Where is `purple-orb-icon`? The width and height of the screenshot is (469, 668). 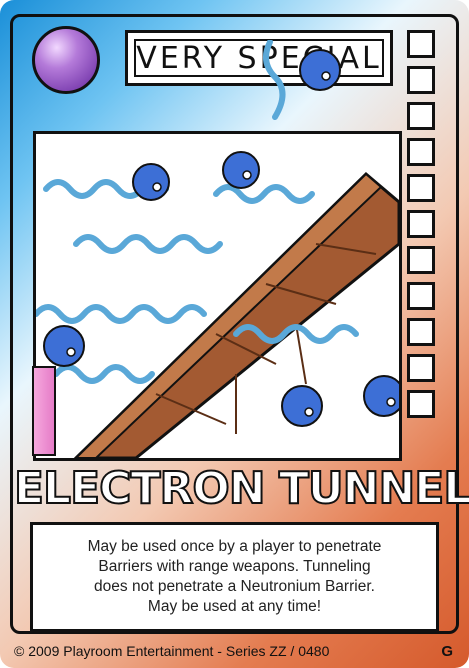
purple-orb-icon is located at coordinates (66, 60).